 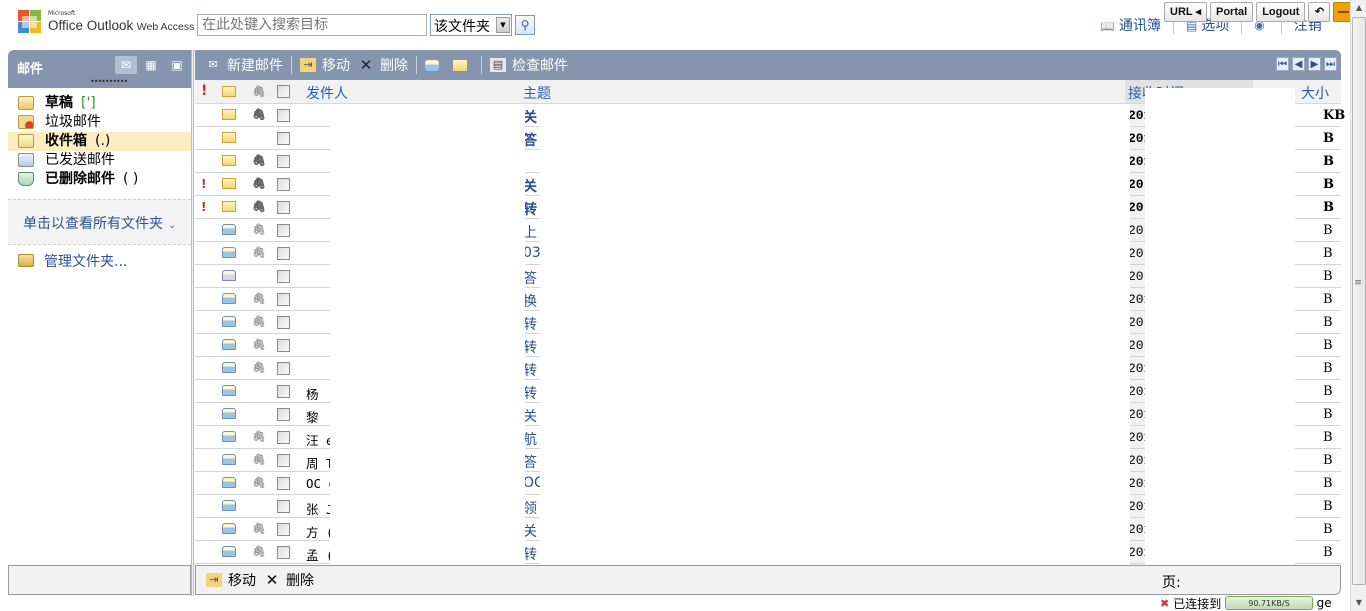 I want to click on importance-column-icon: !, so click(x=204, y=91).